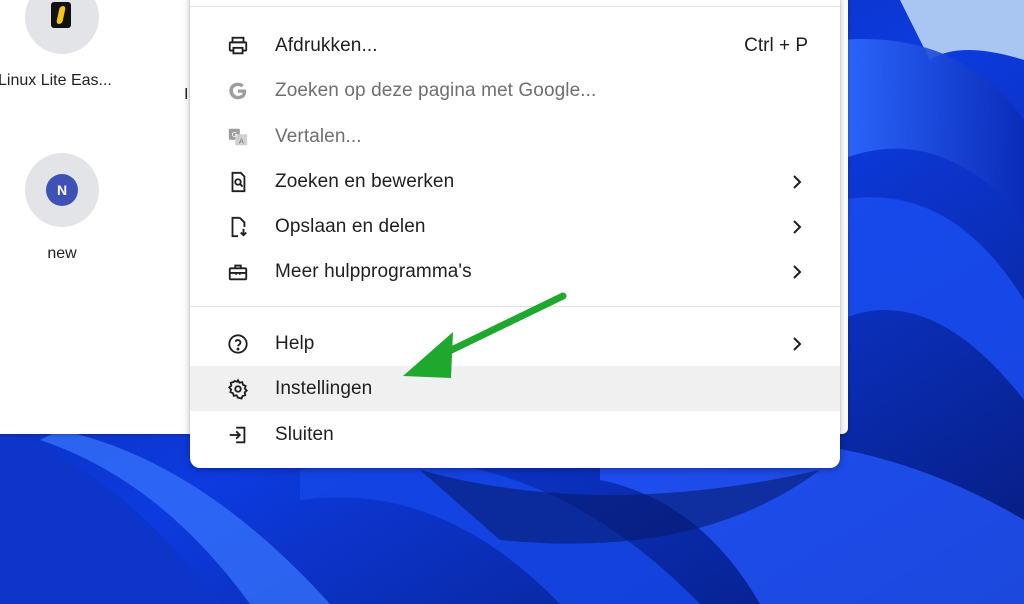  Describe the element at coordinates (515, 6) in the screenshot. I see `menu-divider` at that location.